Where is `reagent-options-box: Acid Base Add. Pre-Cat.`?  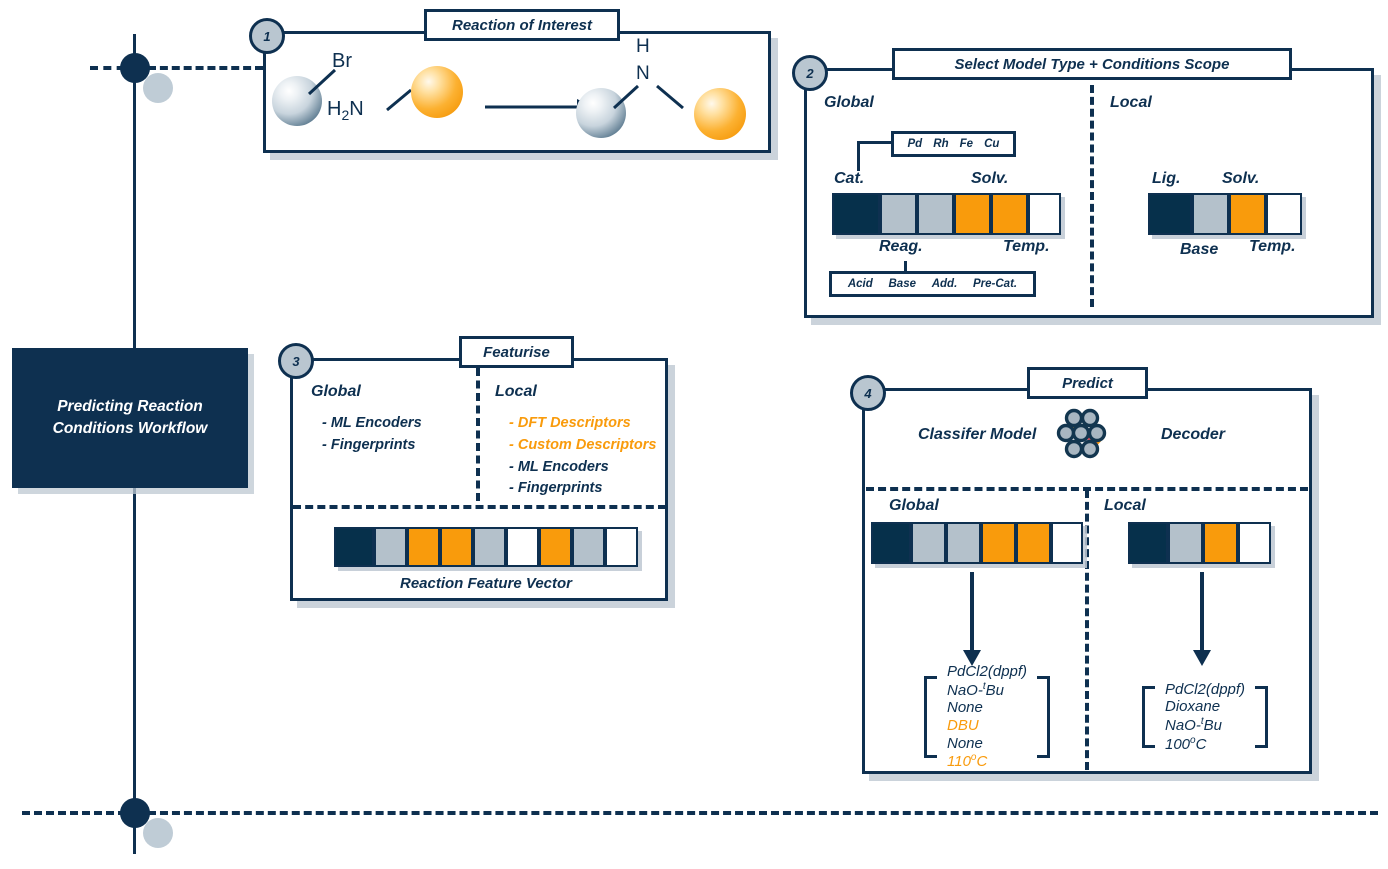
reagent-options-box: Acid Base Add. Pre-Cat. is located at coordinates (932, 284).